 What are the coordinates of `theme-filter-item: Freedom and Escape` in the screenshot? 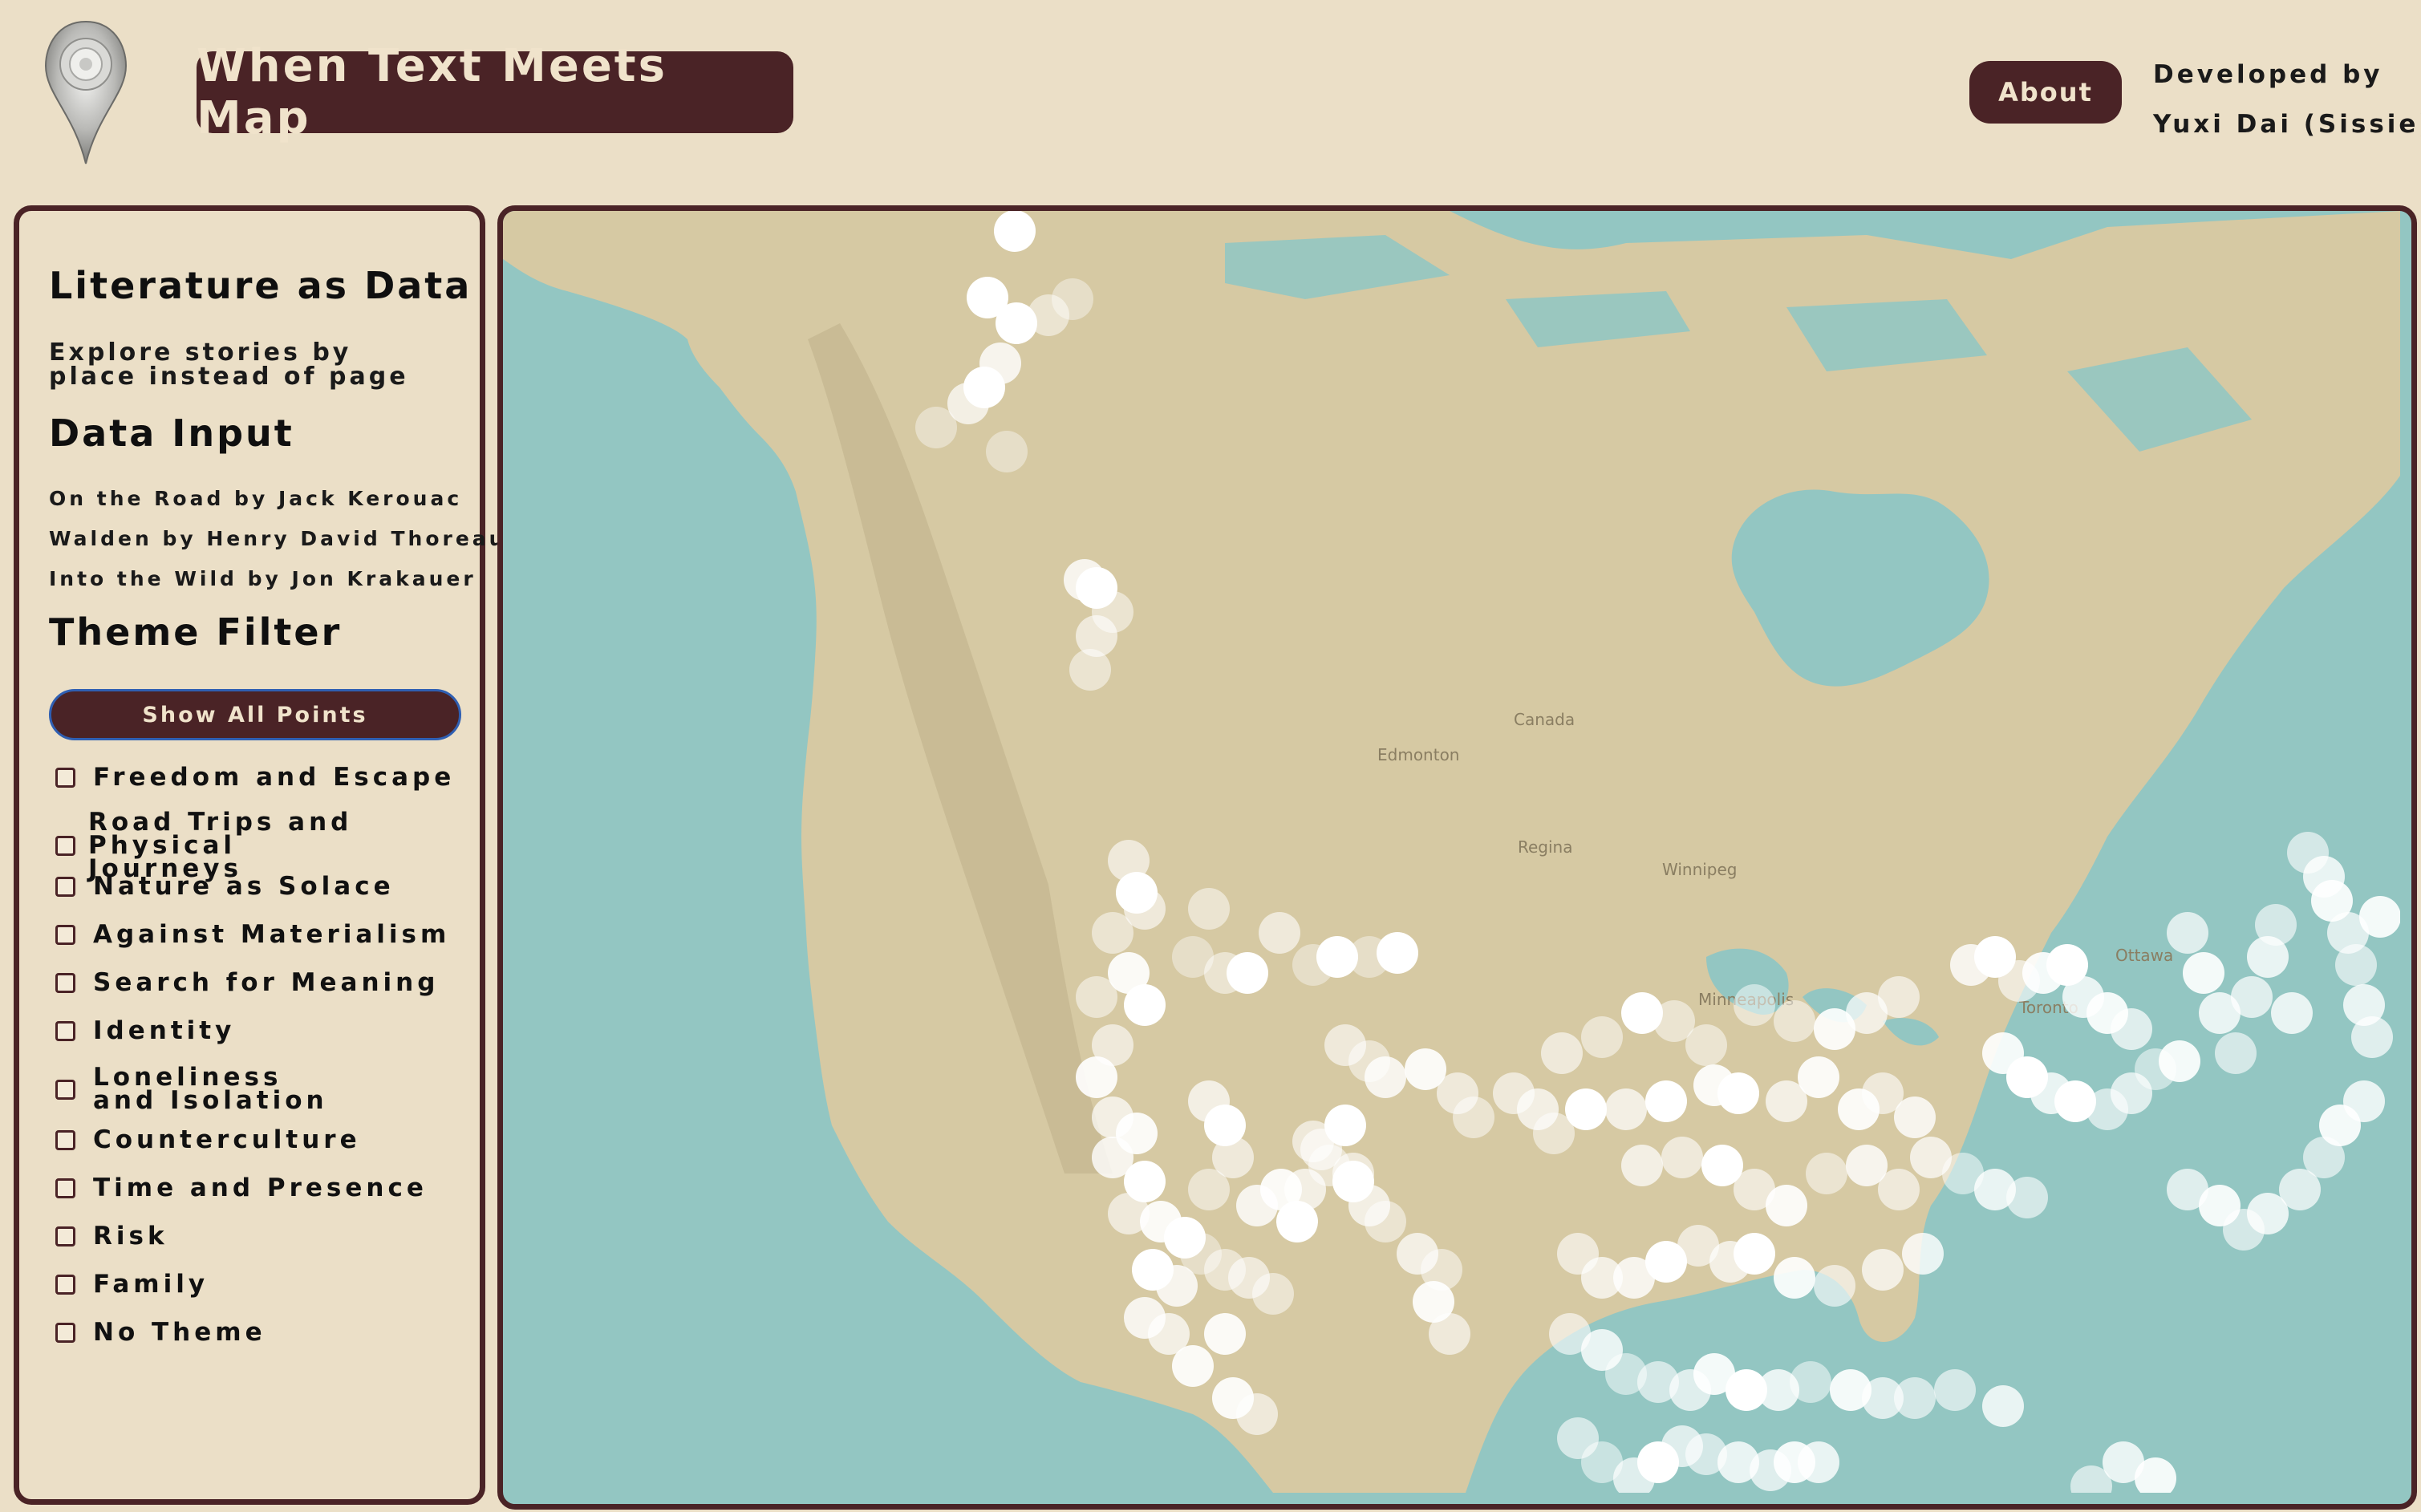 It's located at (255, 777).